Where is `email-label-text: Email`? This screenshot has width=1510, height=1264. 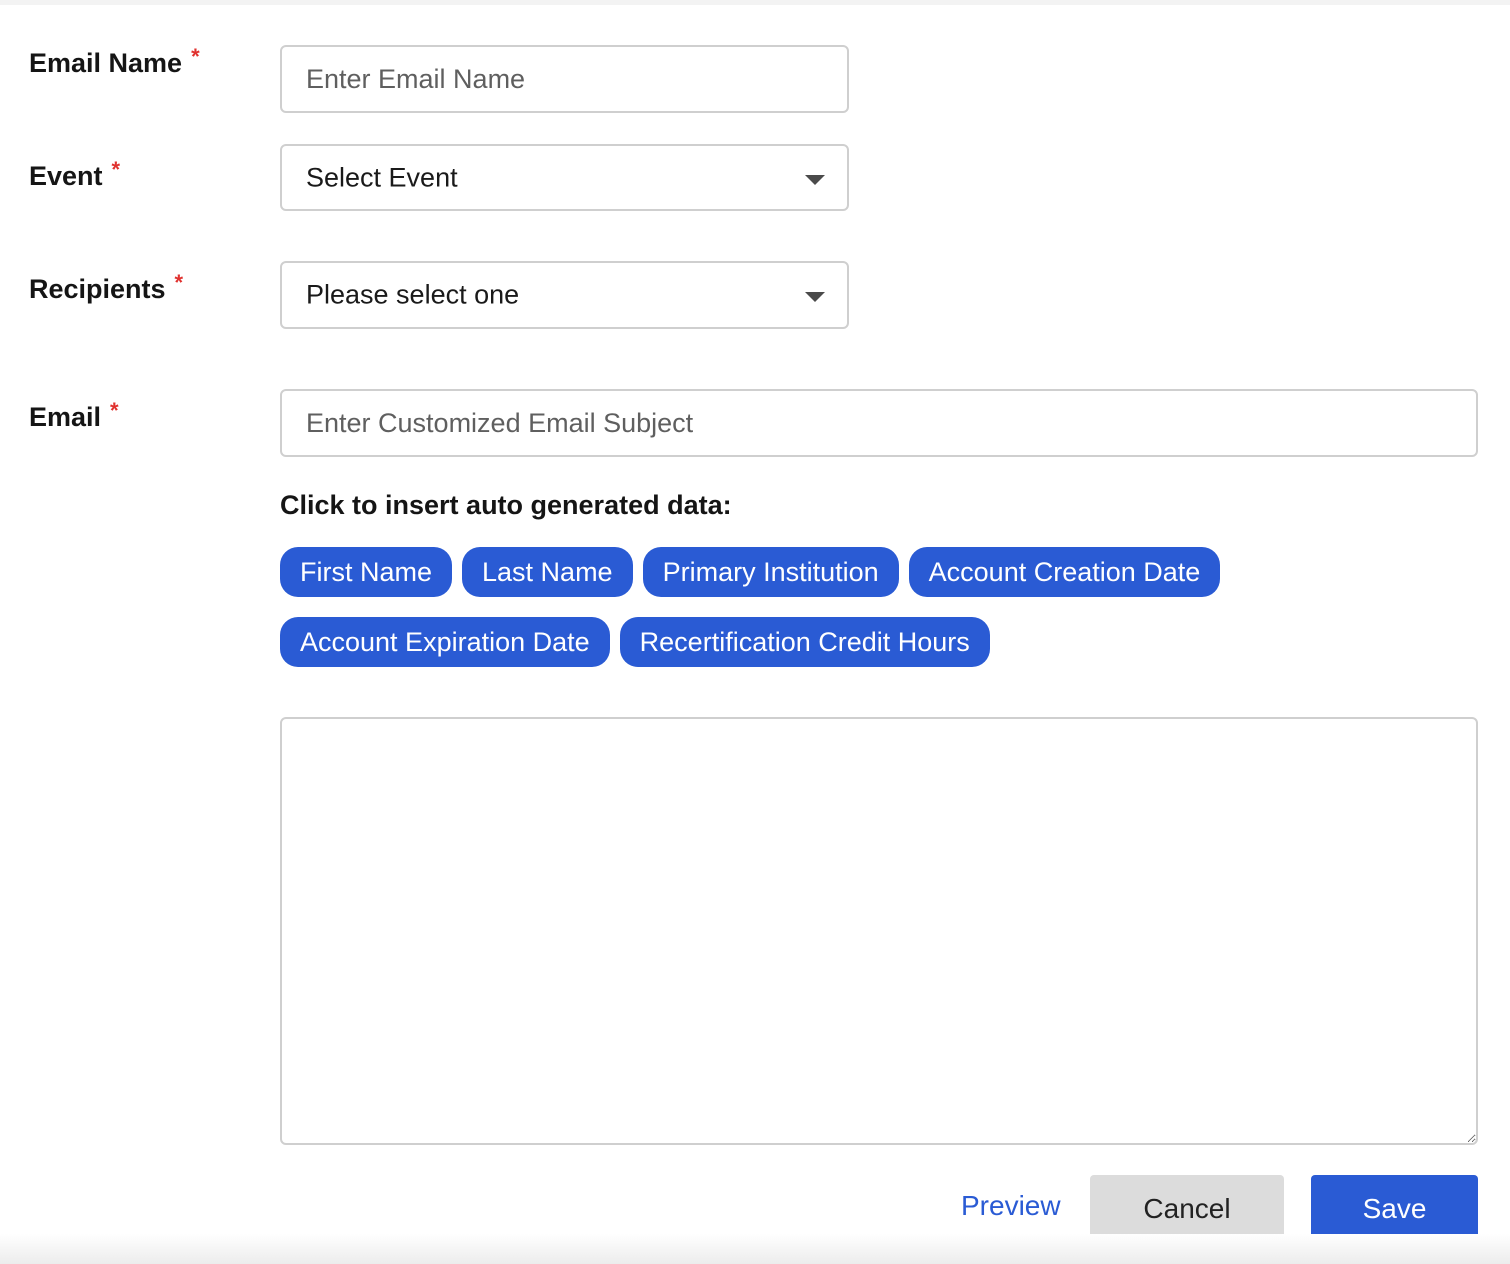
email-label-text: Email is located at coordinates (65, 417).